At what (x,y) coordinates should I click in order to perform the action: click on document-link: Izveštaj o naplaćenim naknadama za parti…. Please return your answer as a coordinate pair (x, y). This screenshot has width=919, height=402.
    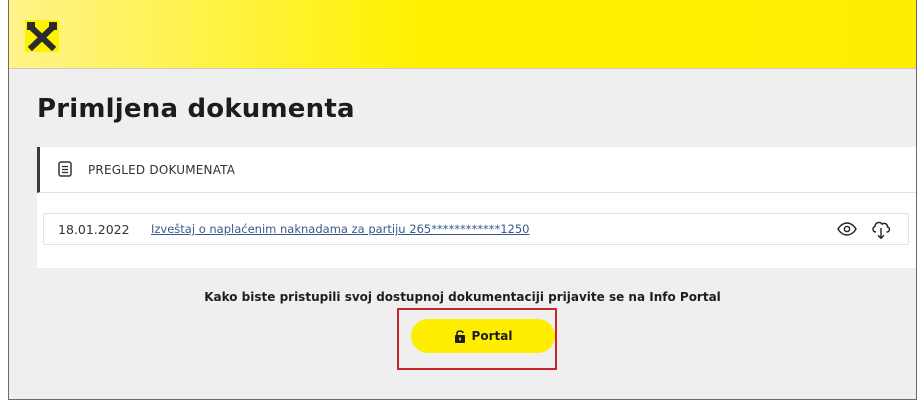
    Looking at the image, I should click on (340, 229).